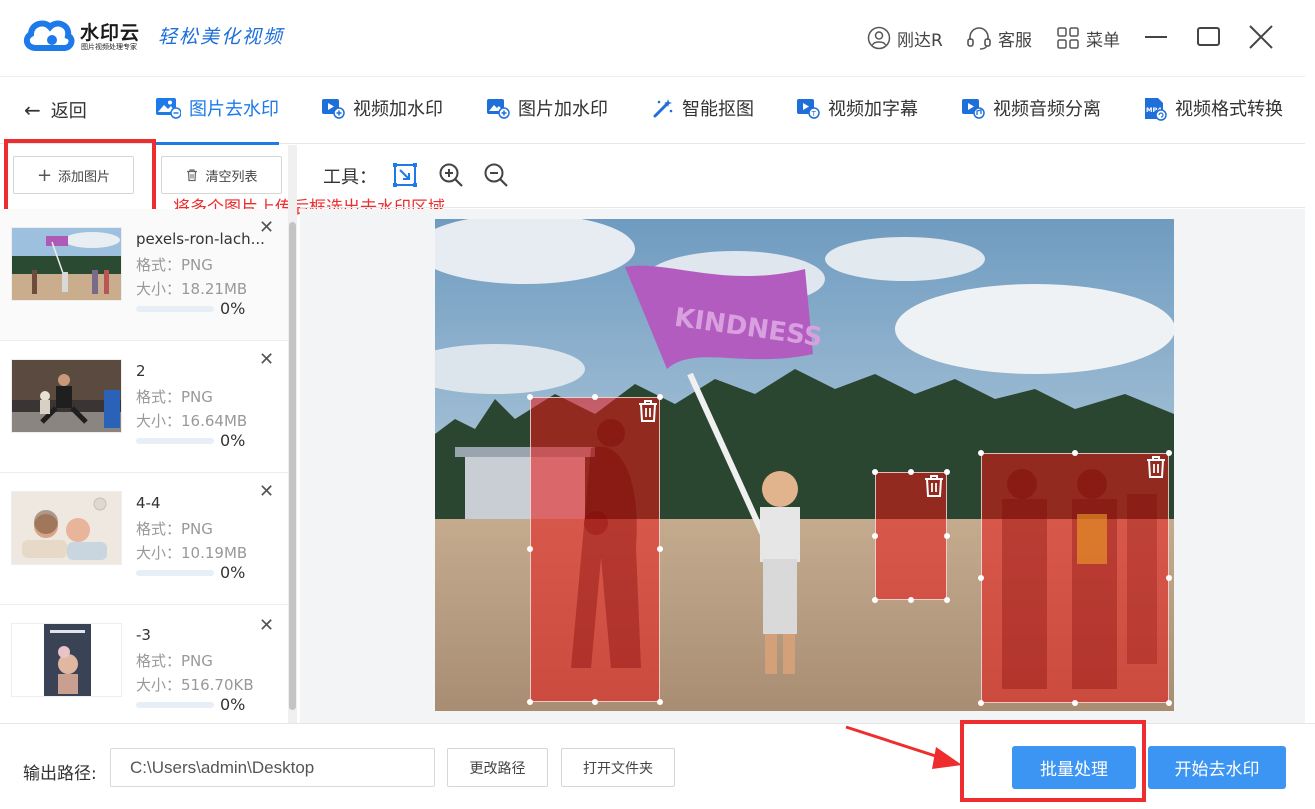  I want to click on start-remove-label: 开始去水印, so click(1217, 770).